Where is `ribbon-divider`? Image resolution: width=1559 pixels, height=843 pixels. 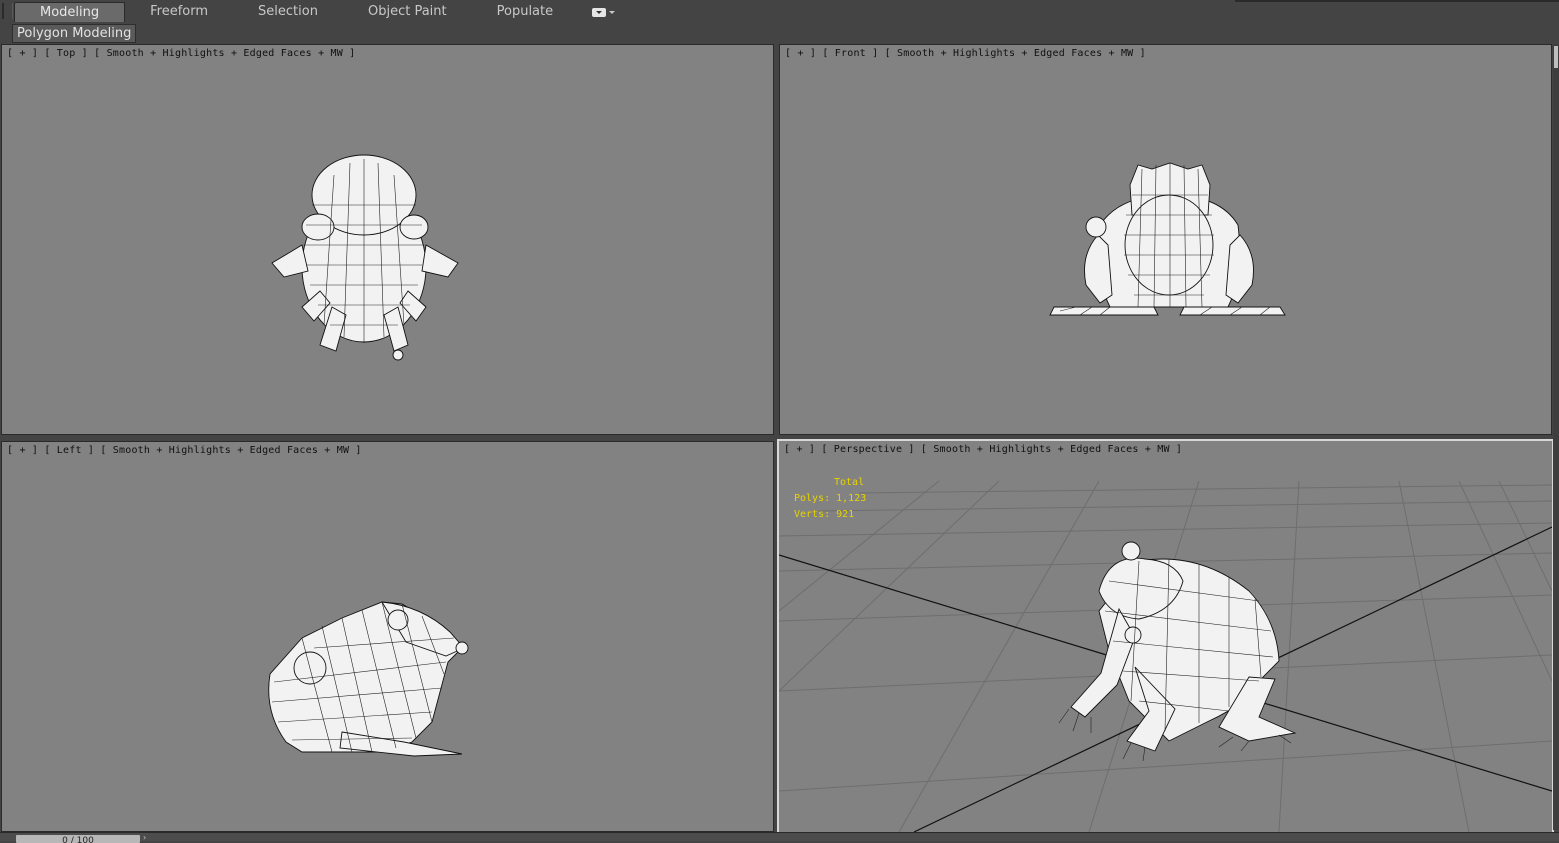
ribbon-divider is located at coordinates (1397, 1).